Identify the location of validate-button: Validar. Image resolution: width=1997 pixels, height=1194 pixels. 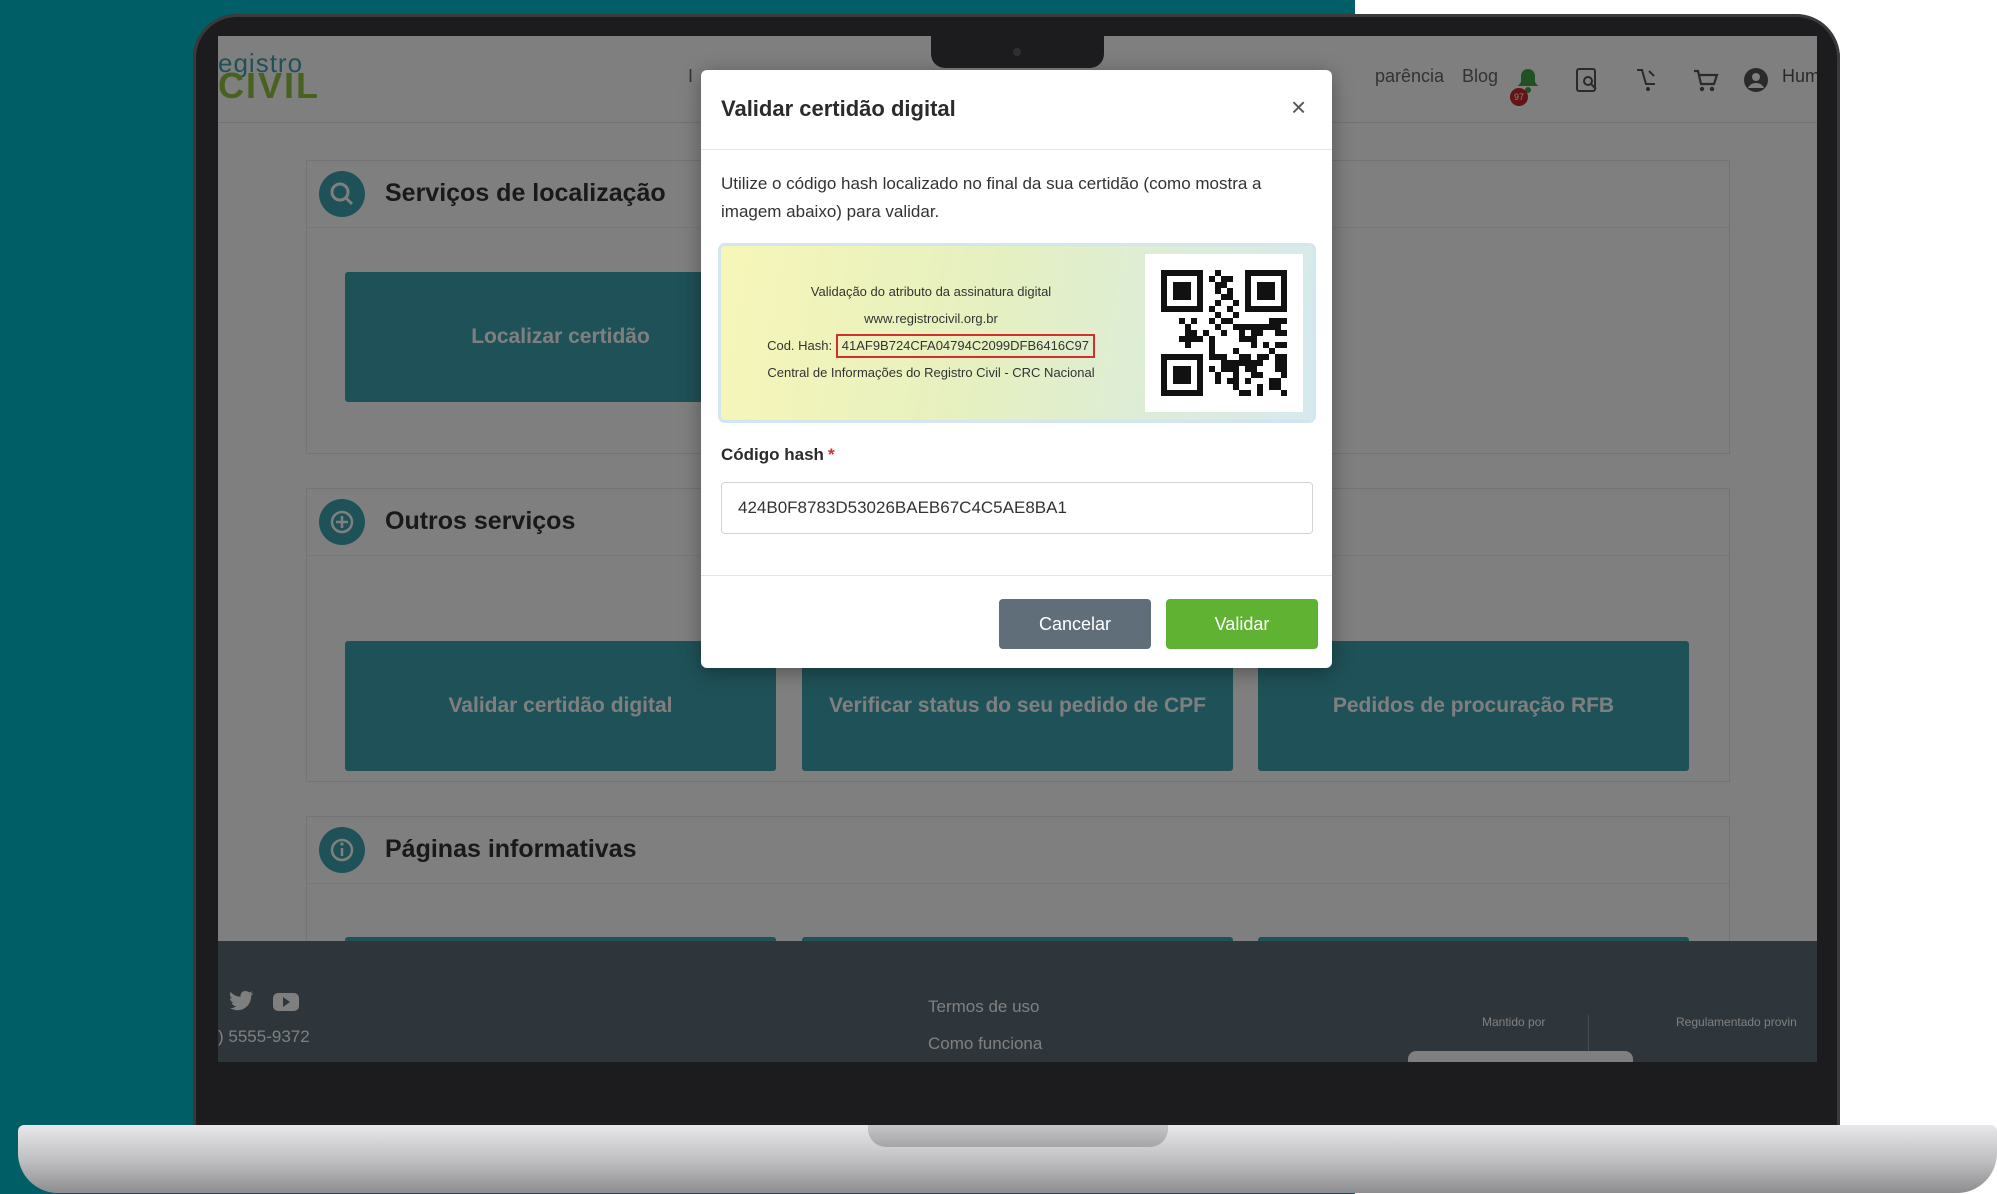
(1242, 624).